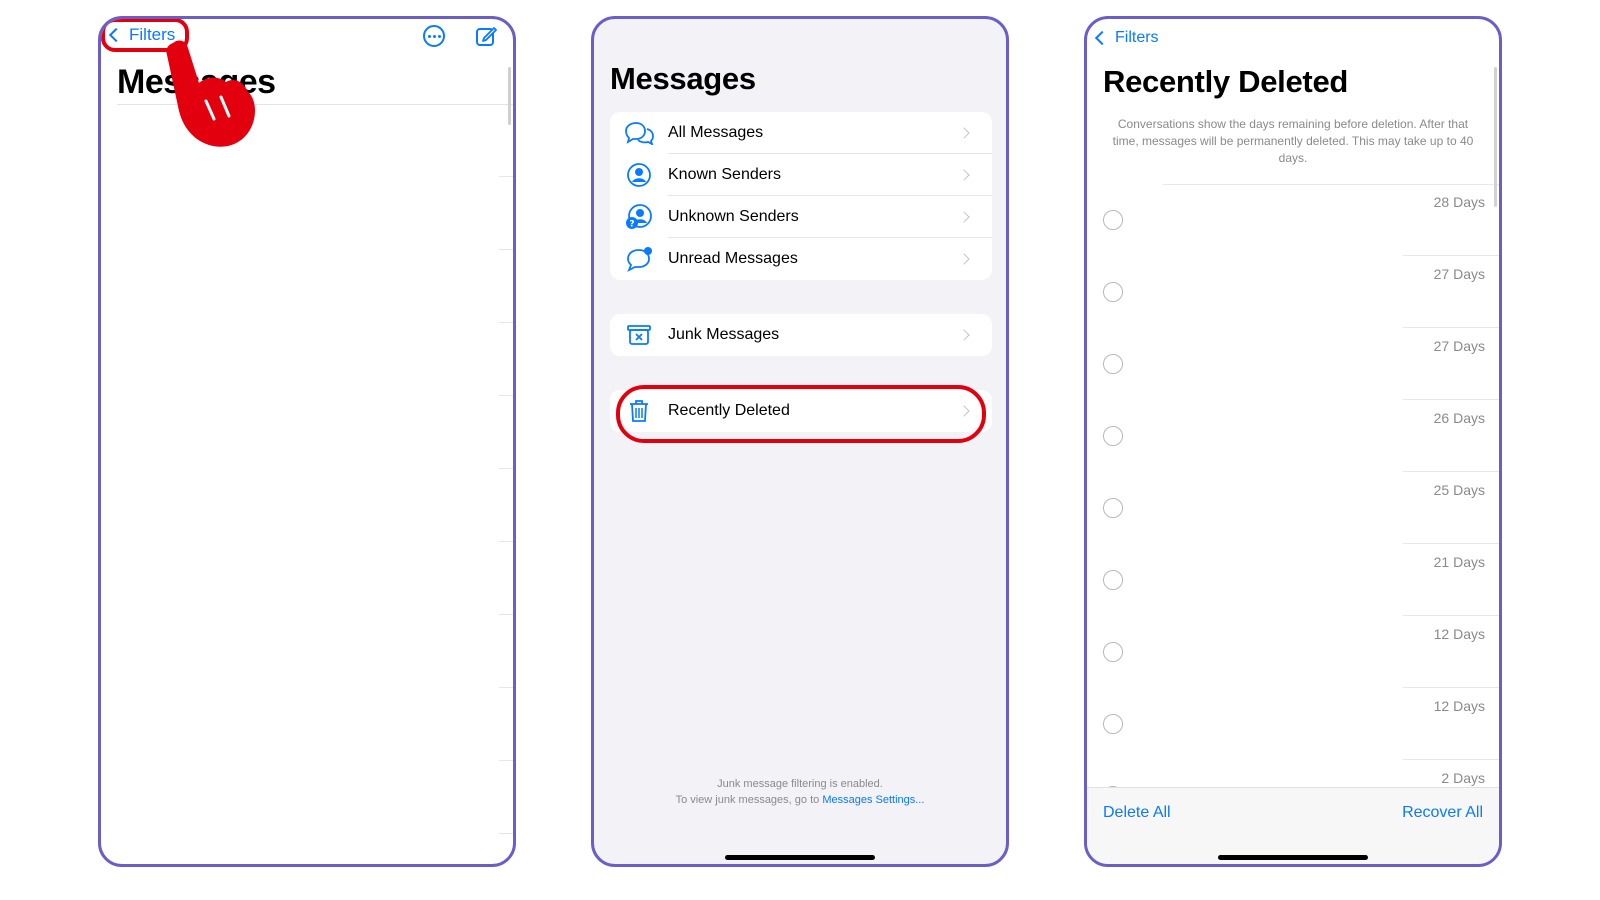  Describe the element at coordinates (434, 36) in the screenshot. I see `more-circle-icon` at that location.